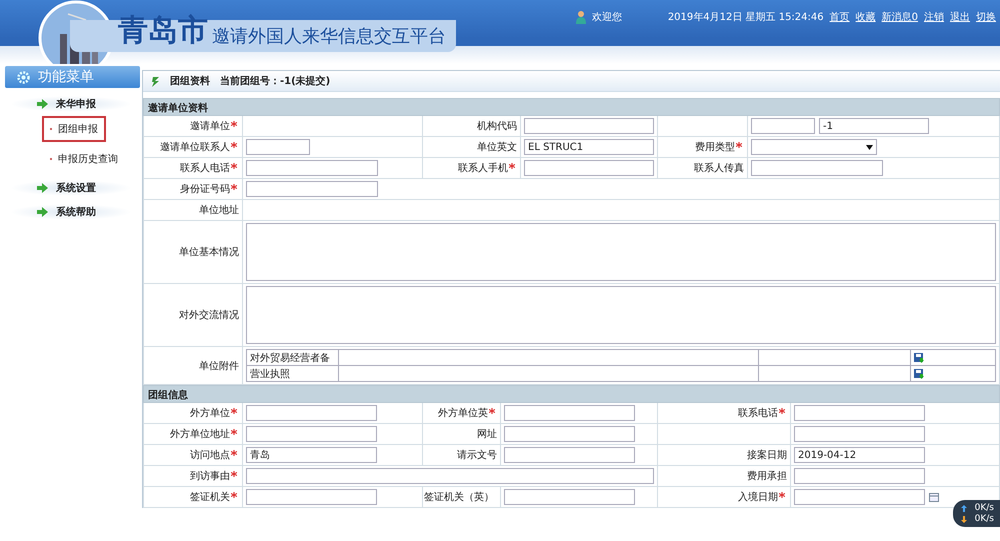 This screenshot has height=541, width=1000. What do you see at coordinates (459, 497) in the screenshot?
I see `field-label: 签证机关（英）` at bounding box center [459, 497].